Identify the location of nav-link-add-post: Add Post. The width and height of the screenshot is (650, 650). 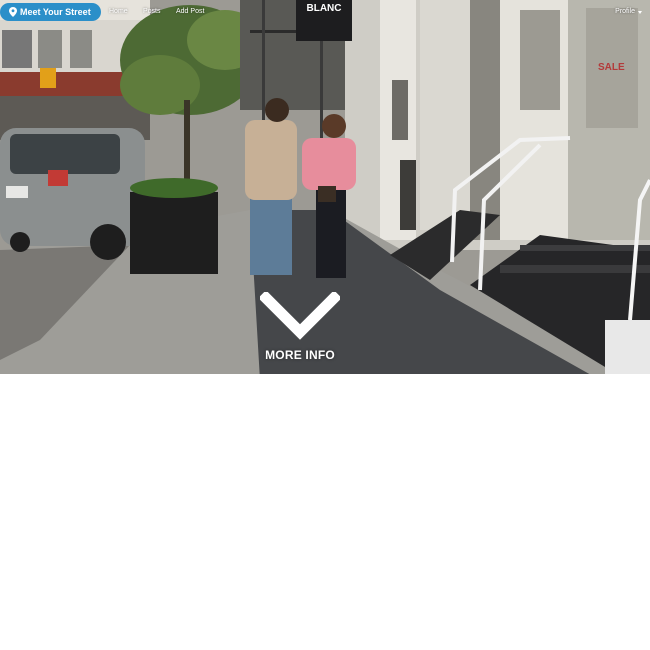
(190, 12).